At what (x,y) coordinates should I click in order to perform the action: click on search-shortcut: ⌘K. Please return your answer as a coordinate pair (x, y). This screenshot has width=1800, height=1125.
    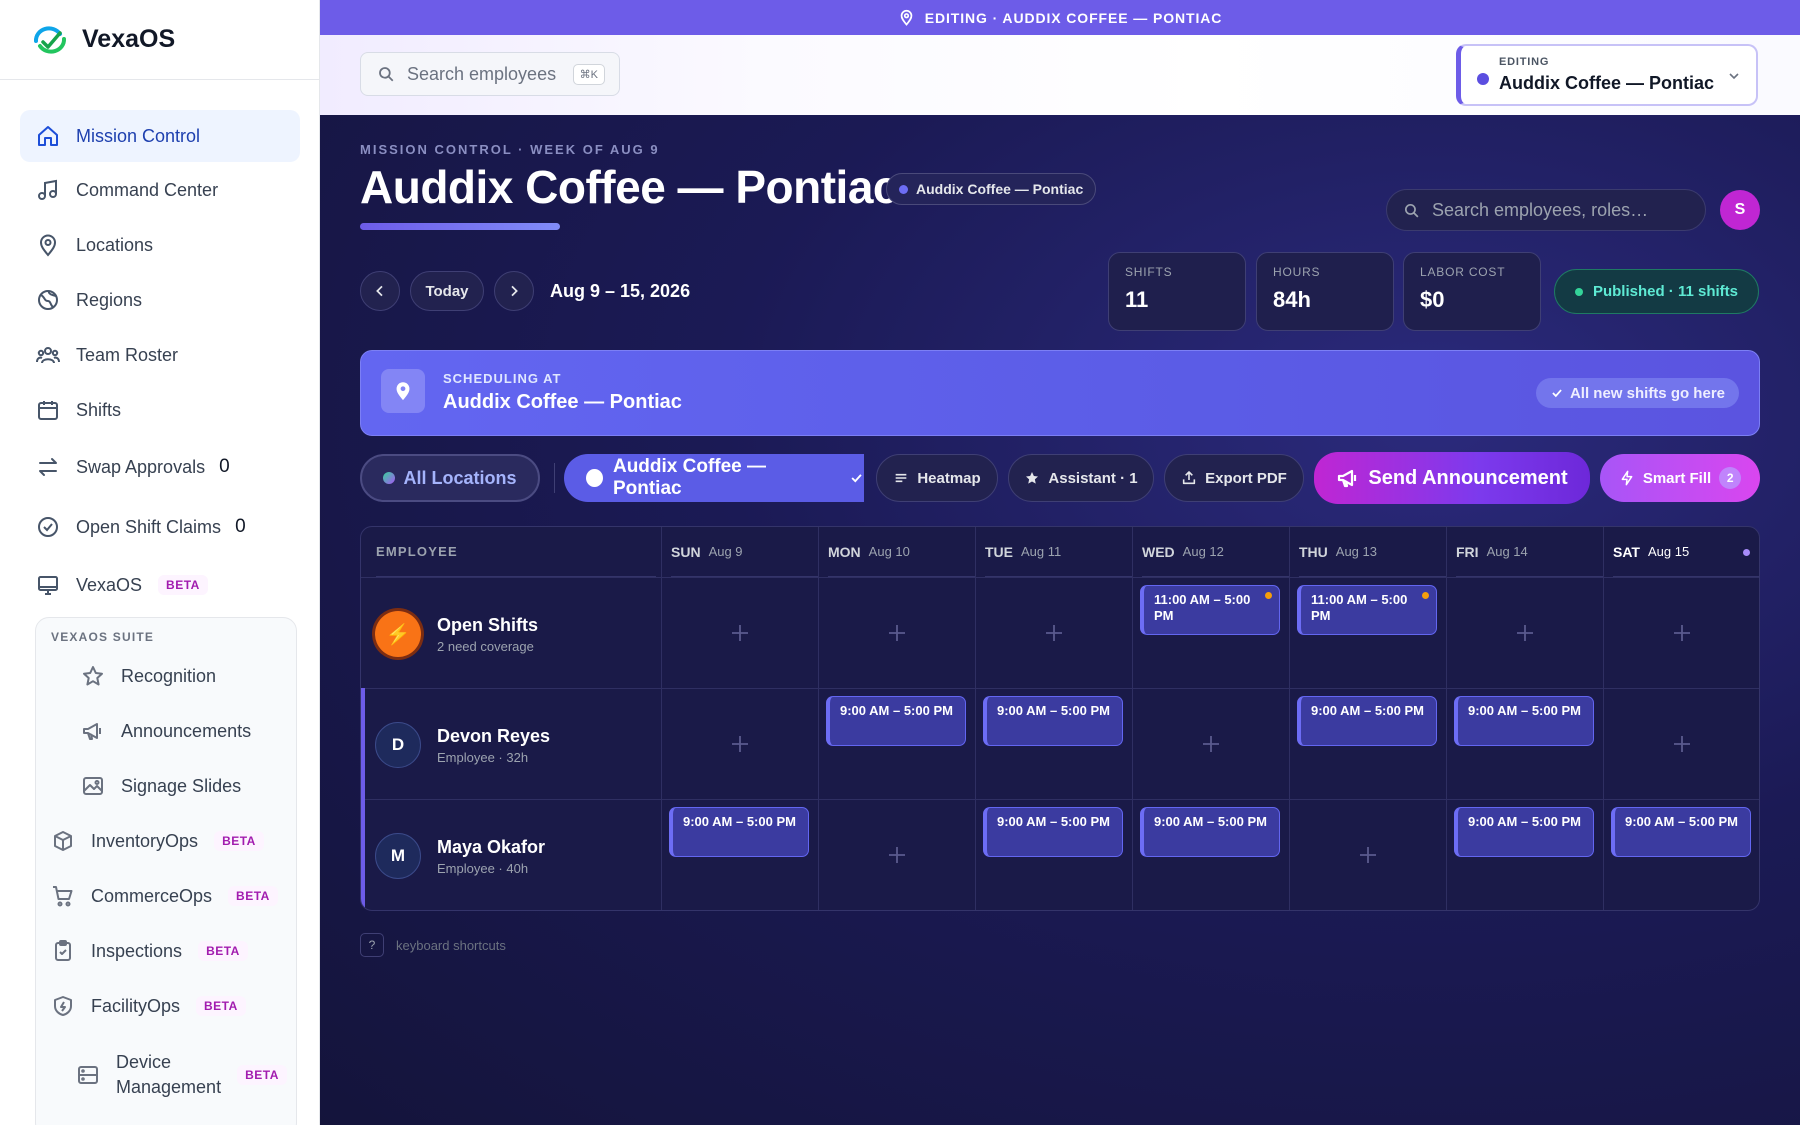
    Looking at the image, I should click on (588, 74).